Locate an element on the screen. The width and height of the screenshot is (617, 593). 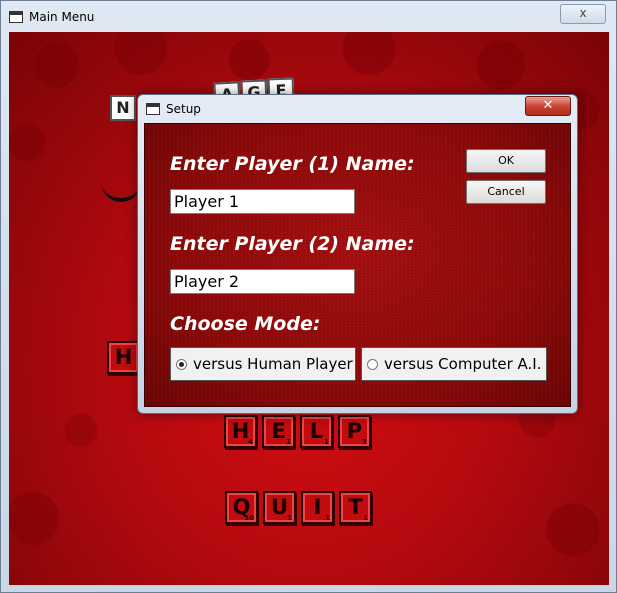
player1-name-input is located at coordinates (262, 201).